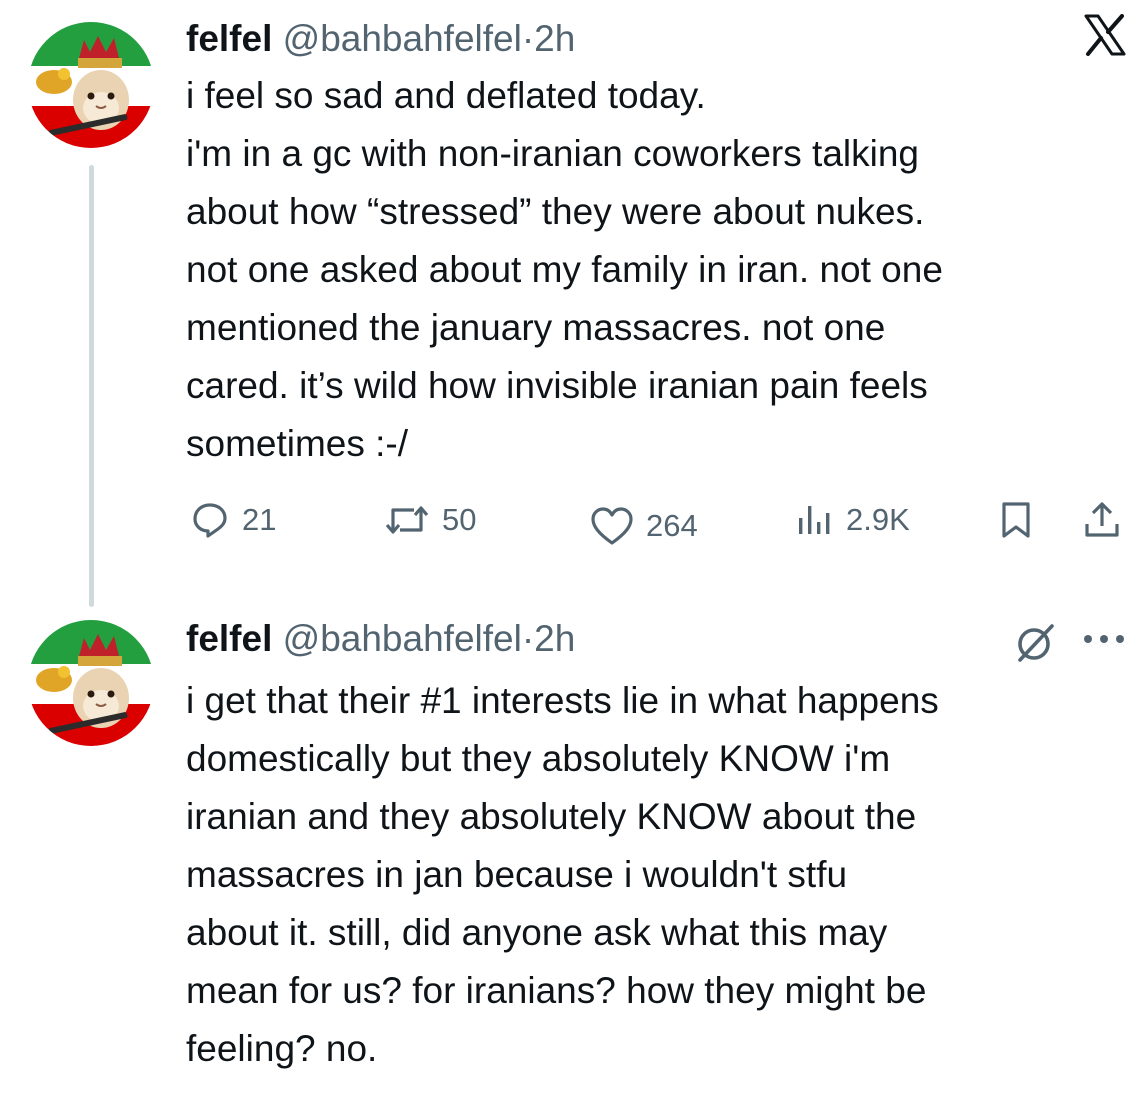 This screenshot has height=1095, width=1139. What do you see at coordinates (91, 386) in the screenshot?
I see `thread-connector-line` at bounding box center [91, 386].